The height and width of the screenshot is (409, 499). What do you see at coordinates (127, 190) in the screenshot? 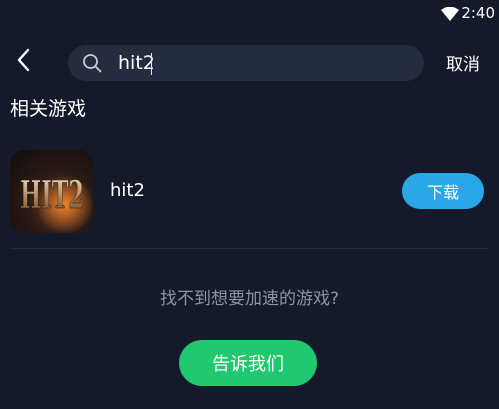
I see `game-name: hit2` at bounding box center [127, 190].